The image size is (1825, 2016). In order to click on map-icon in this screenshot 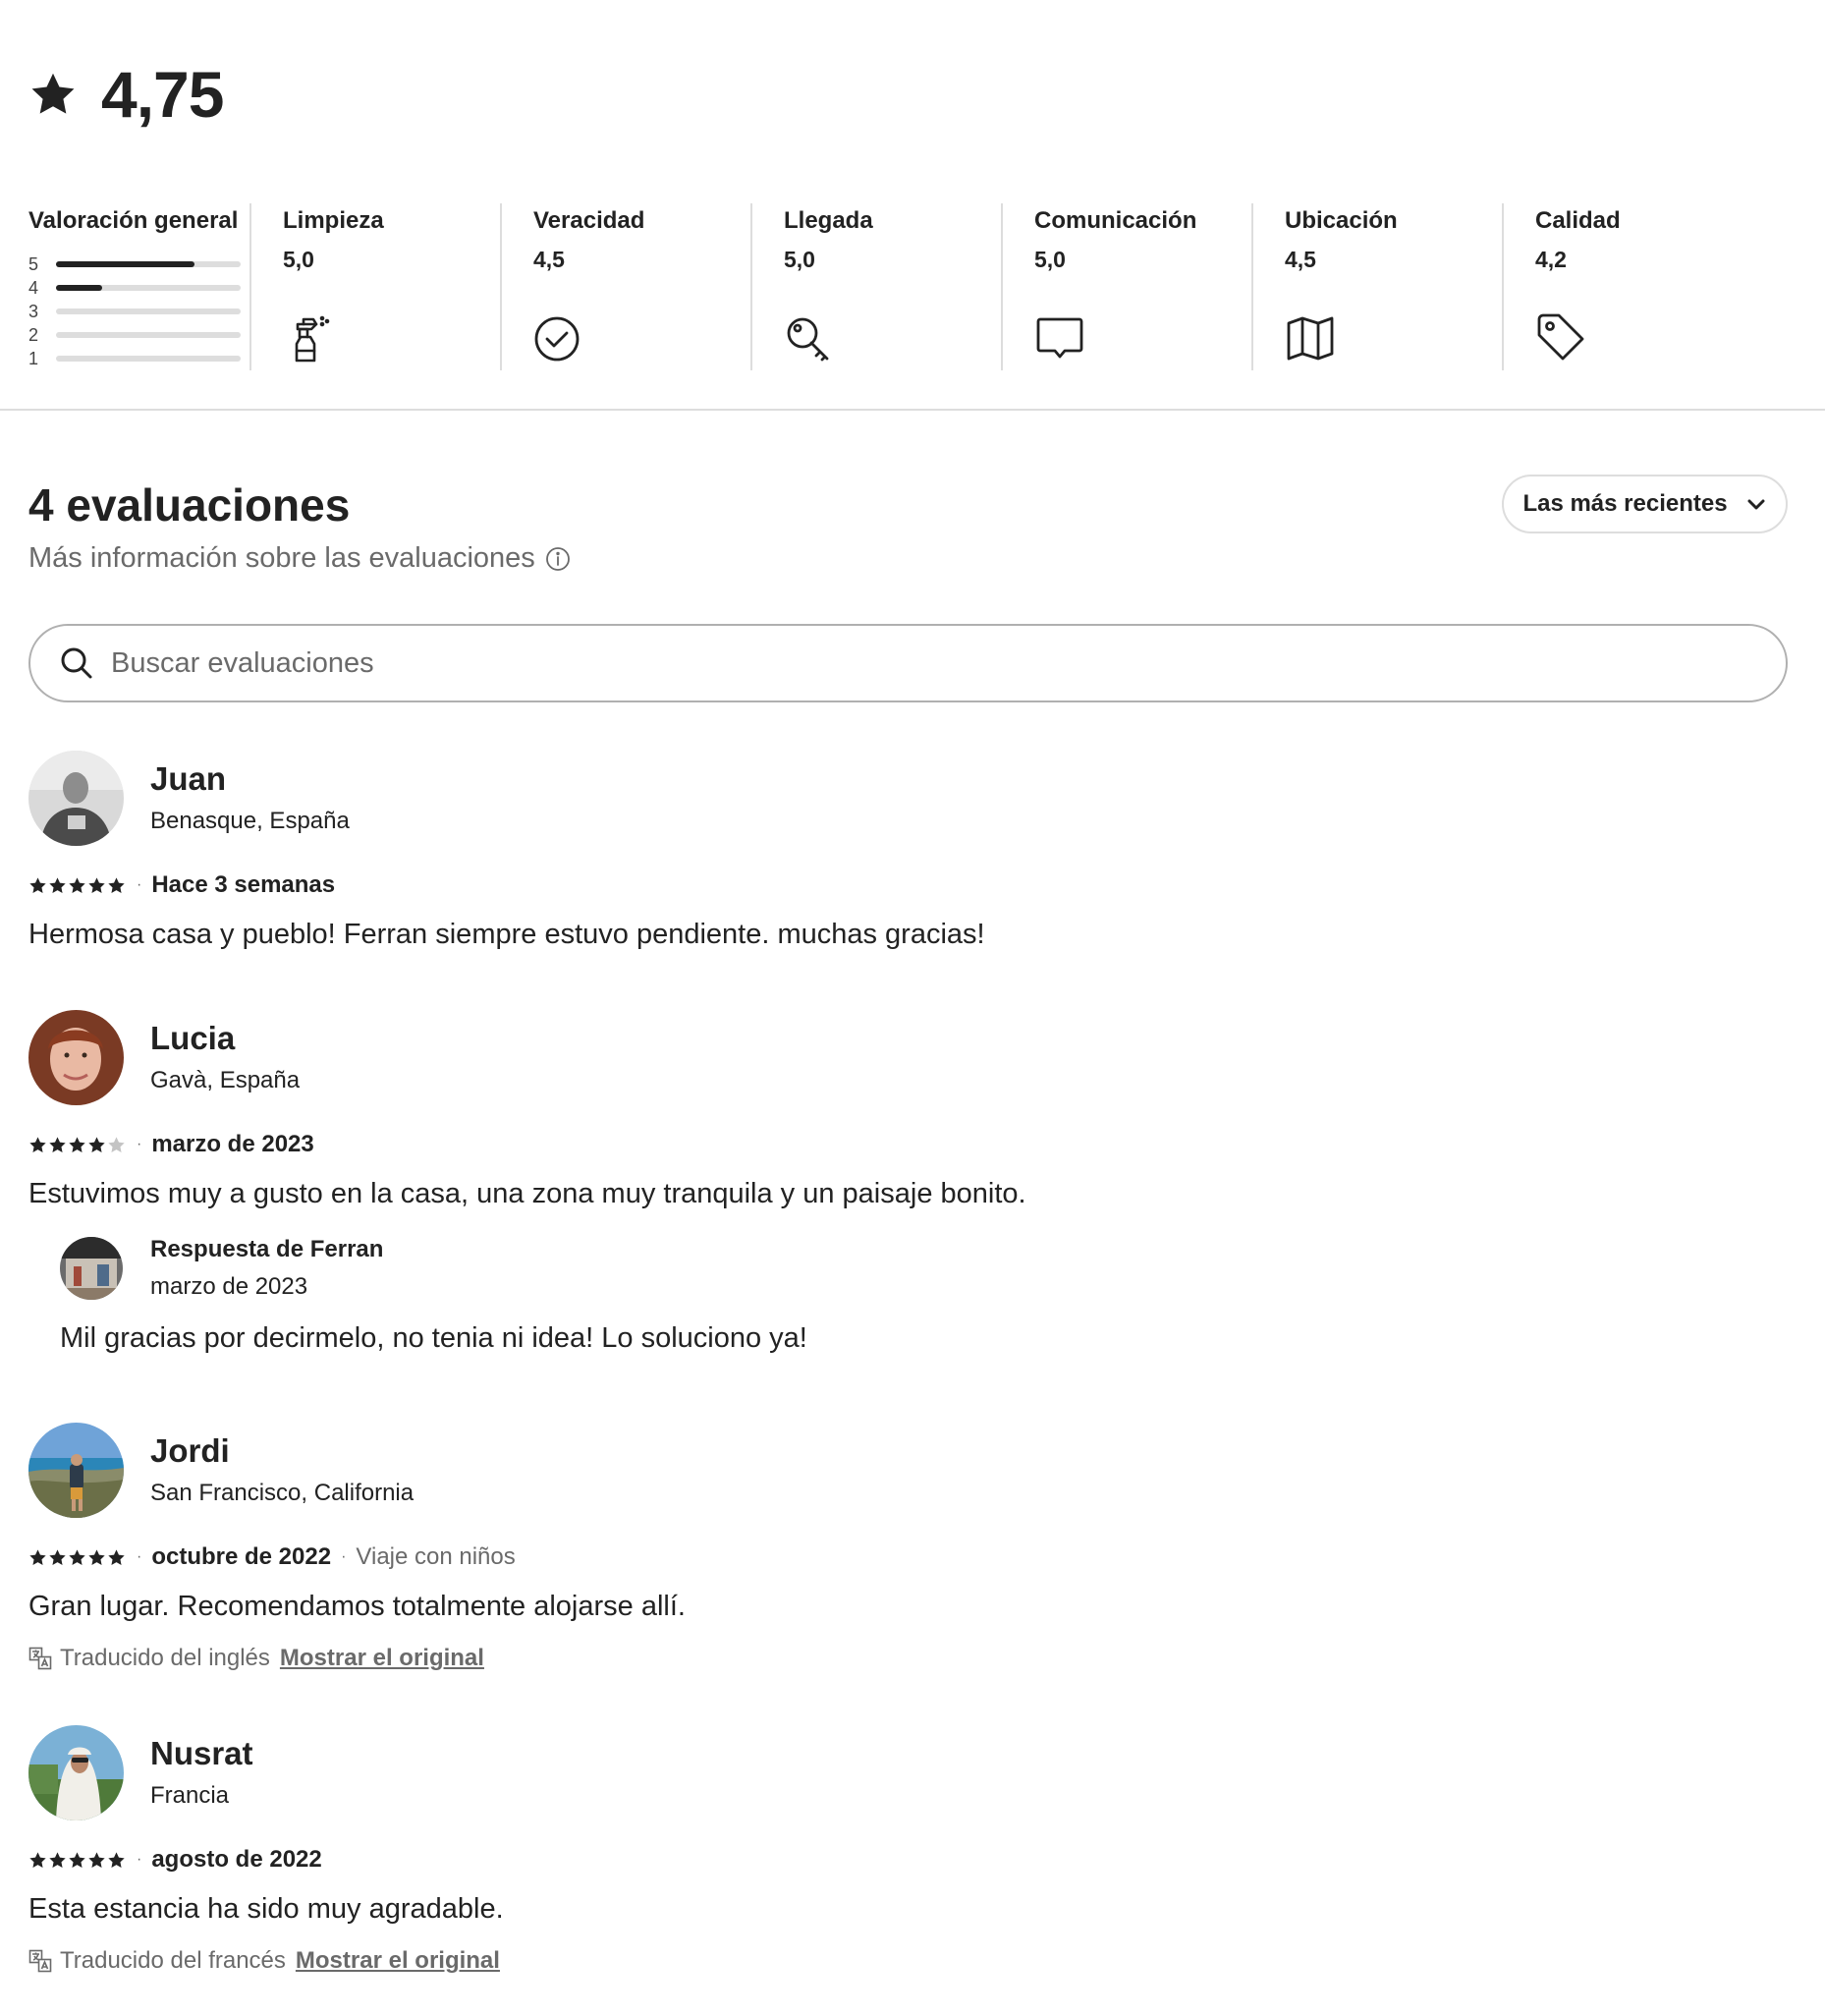, I will do `click(1310, 337)`.